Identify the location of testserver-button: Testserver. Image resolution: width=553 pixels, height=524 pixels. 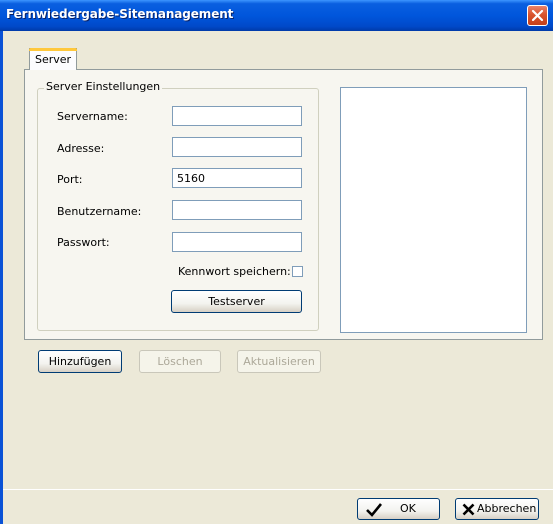
(236, 301).